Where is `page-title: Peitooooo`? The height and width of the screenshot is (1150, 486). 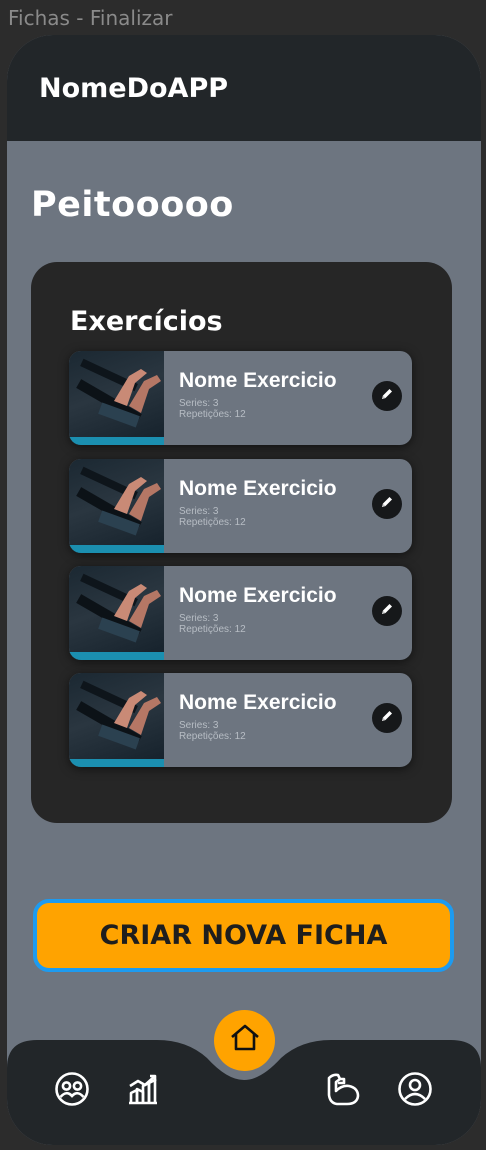 page-title: Peitooooo is located at coordinates (132, 205).